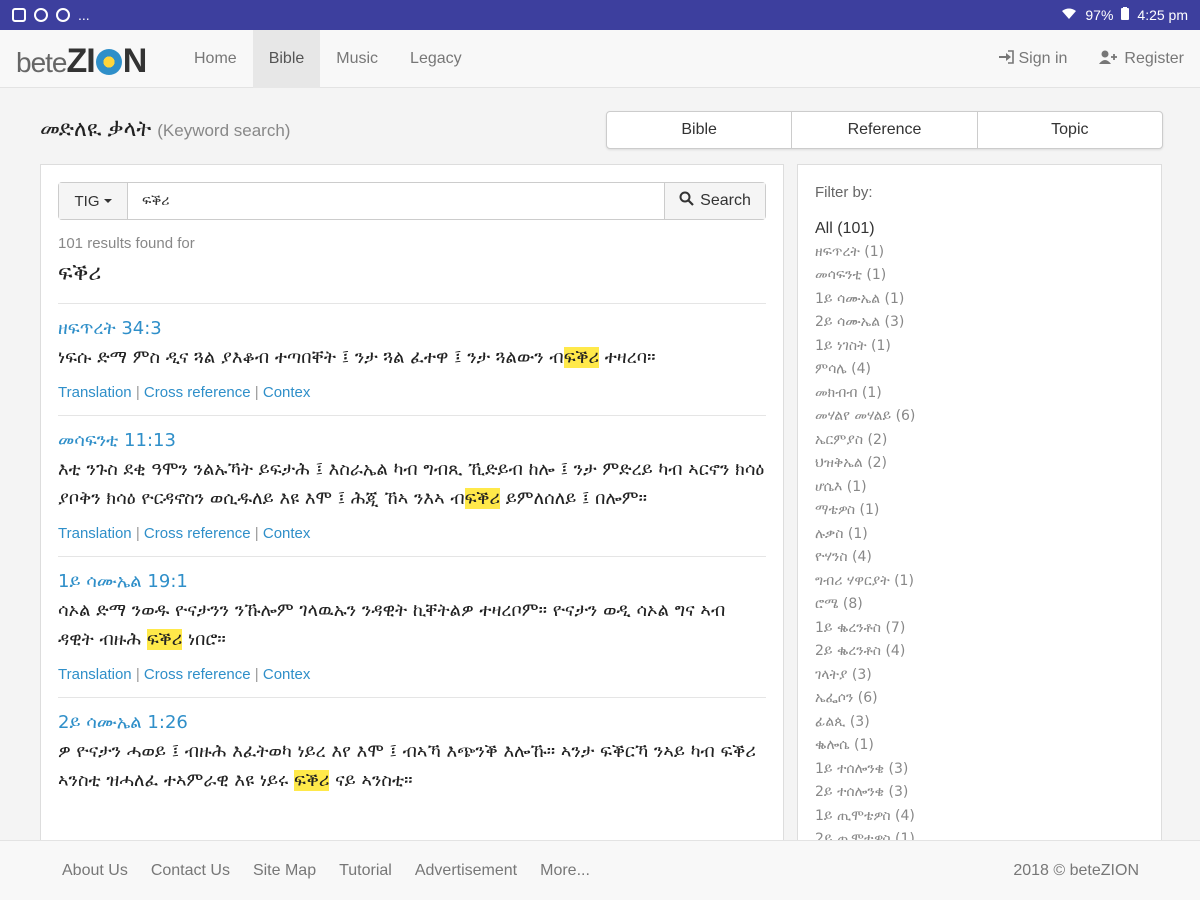 The image size is (1200, 900). What do you see at coordinates (1141, 59) in the screenshot?
I see `register-link: Register` at bounding box center [1141, 59].